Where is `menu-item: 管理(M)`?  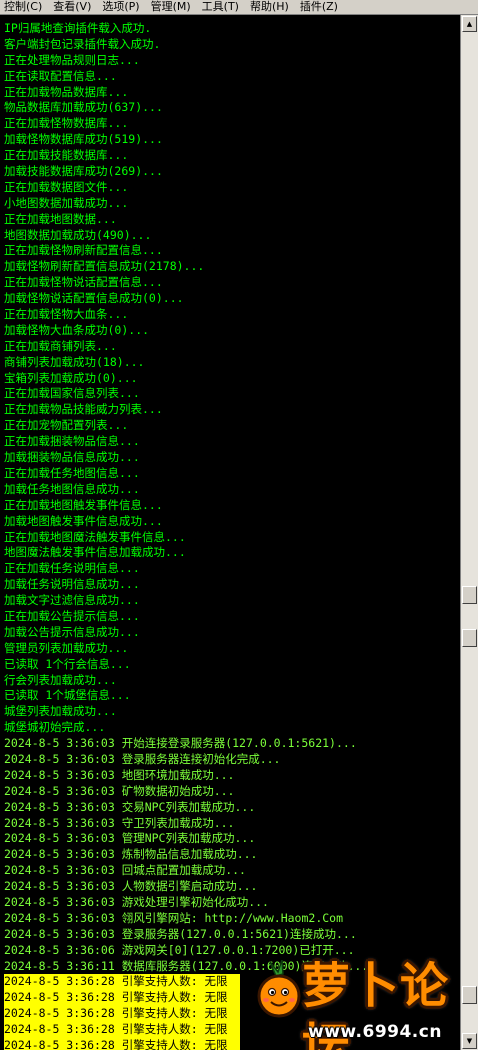
menu-item: 管理(M) is located at coordinates (172, 7).